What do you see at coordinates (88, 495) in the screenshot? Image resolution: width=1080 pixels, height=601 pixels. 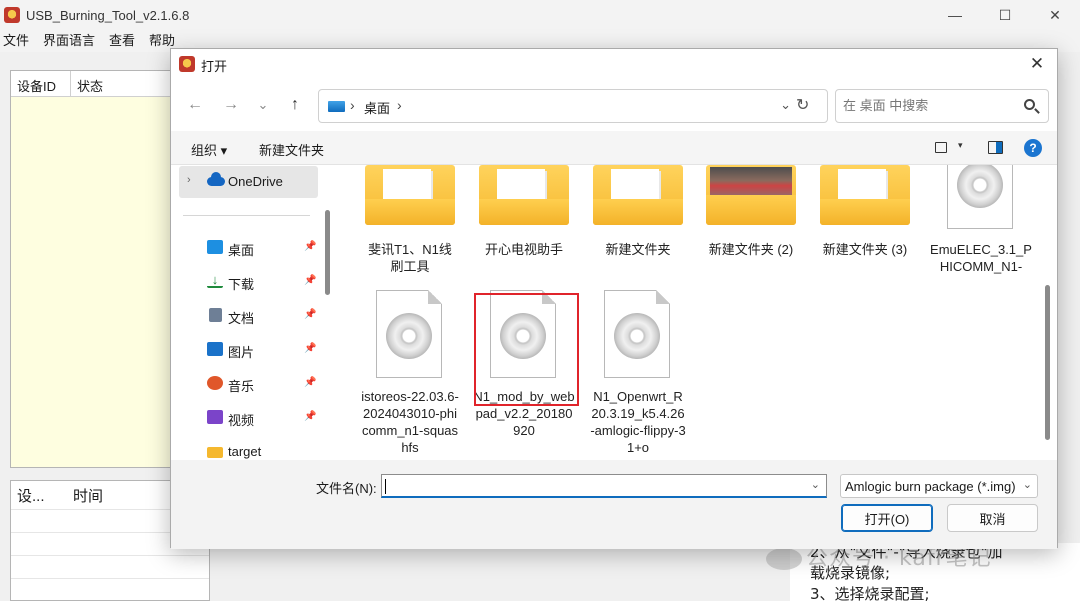 I see `column-time: 时间` at bounding box center [88, 495].